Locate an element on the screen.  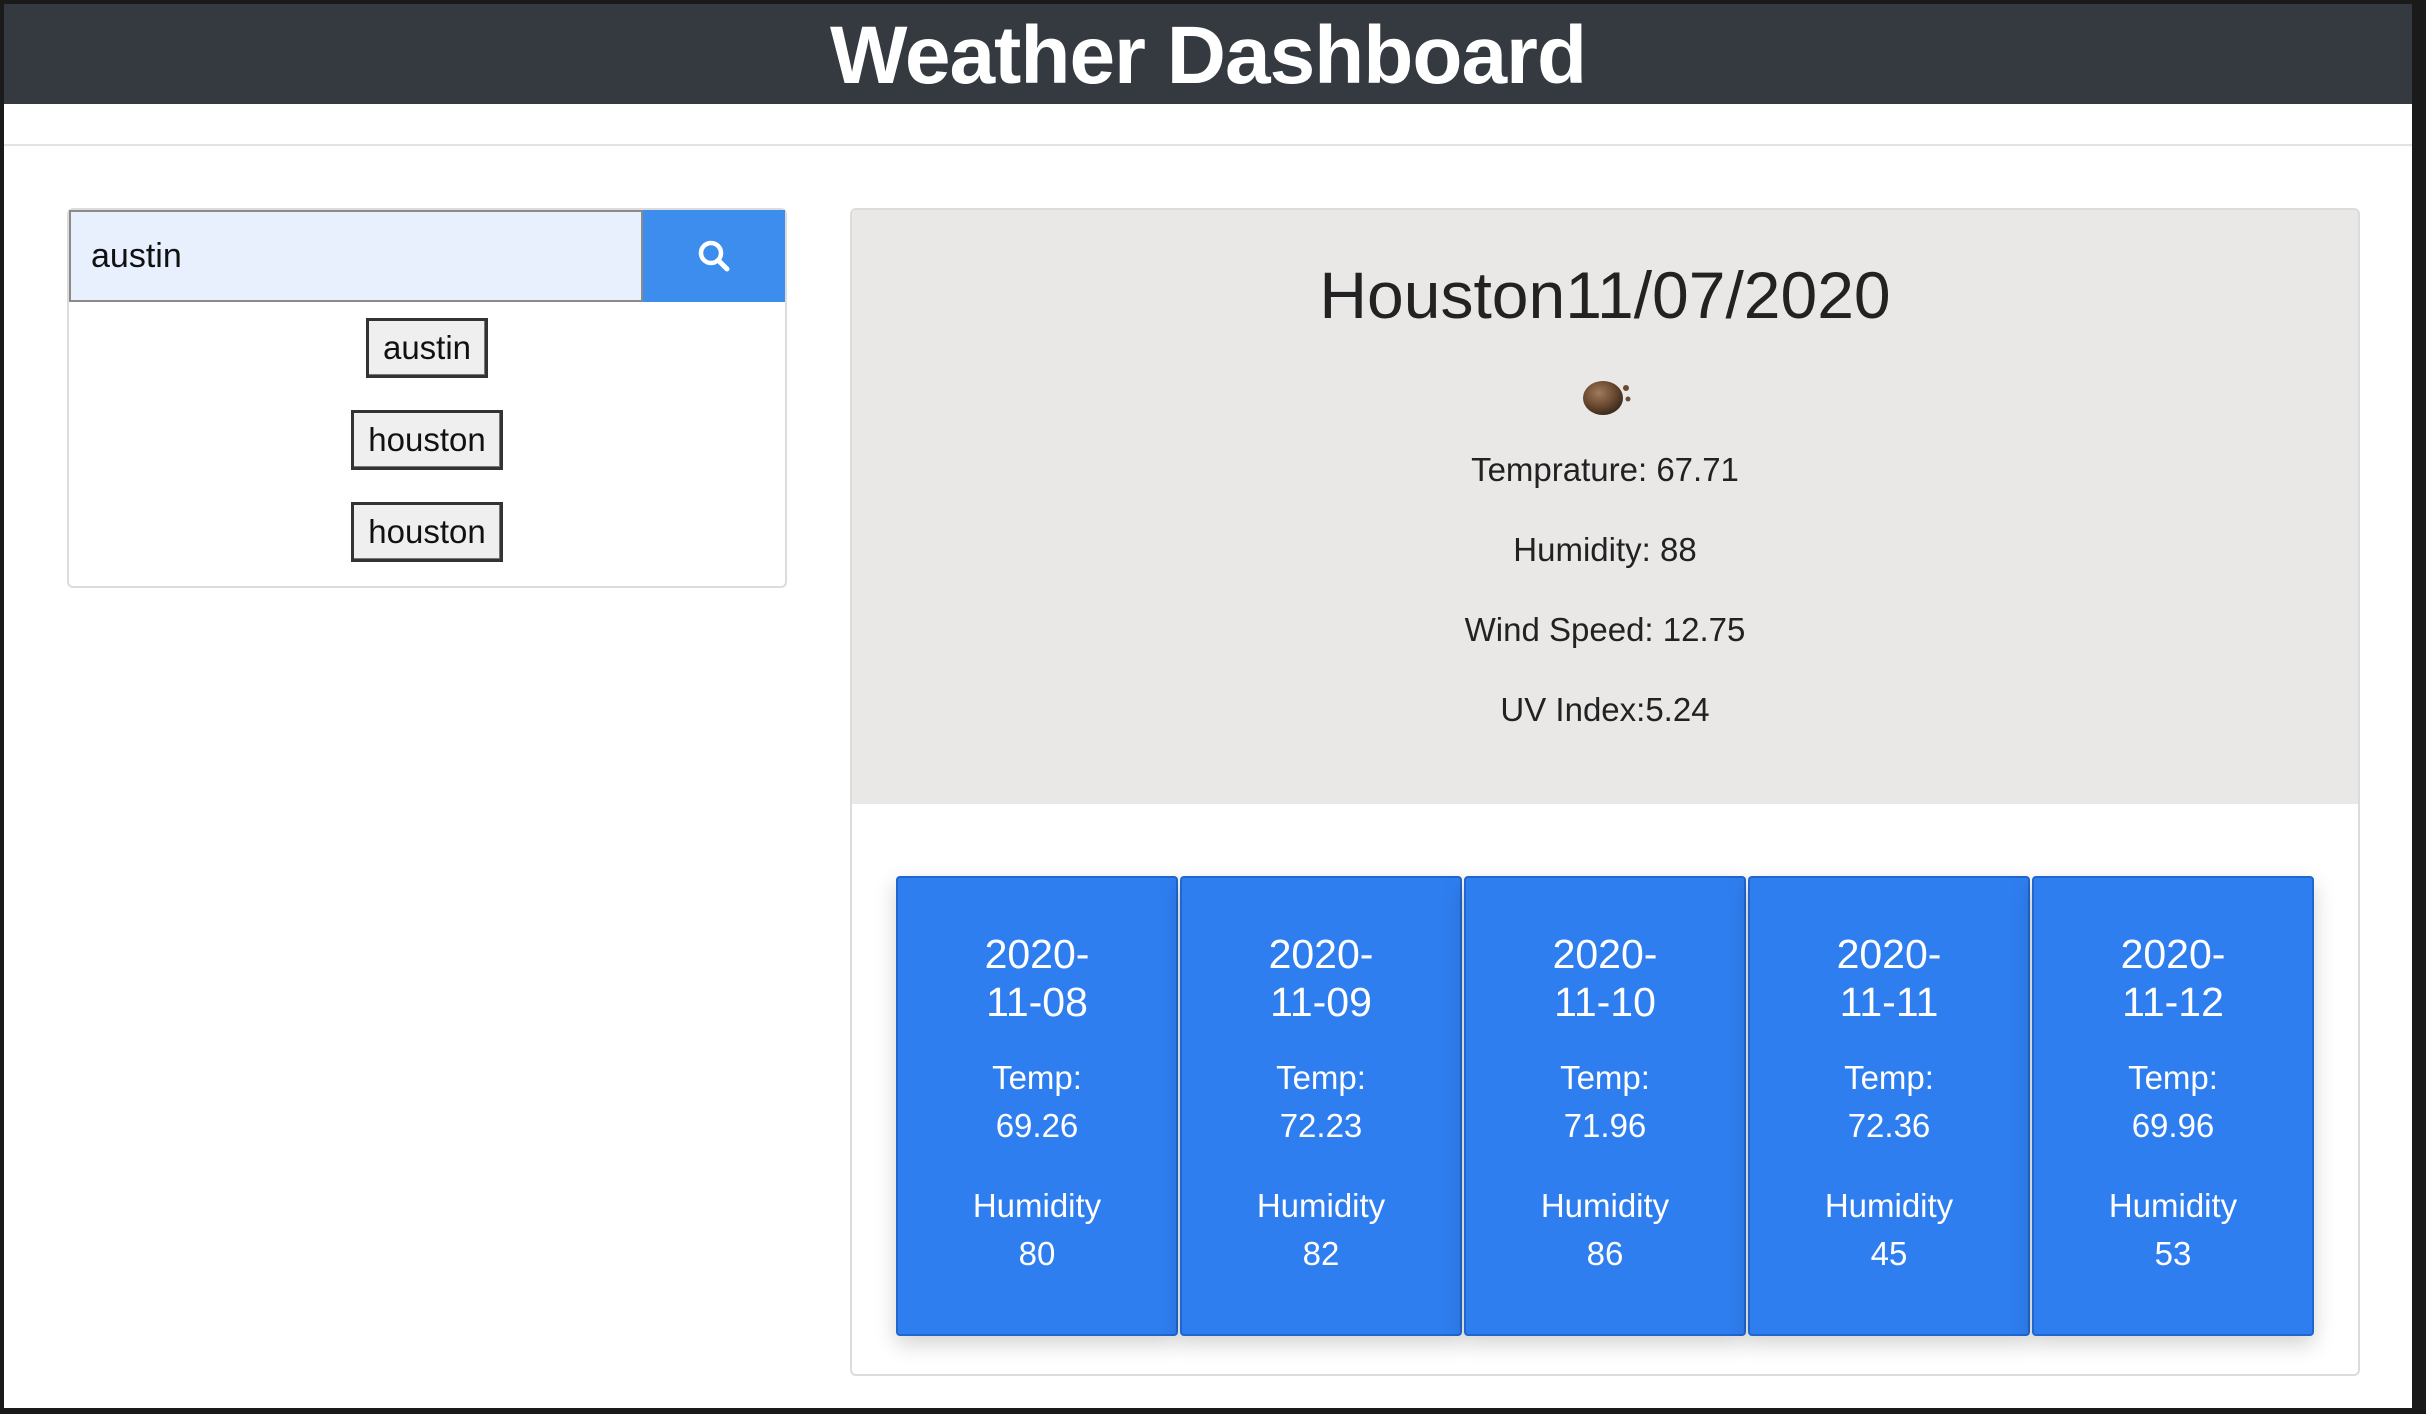
weather-icon is located at coordinates (1607, 395).